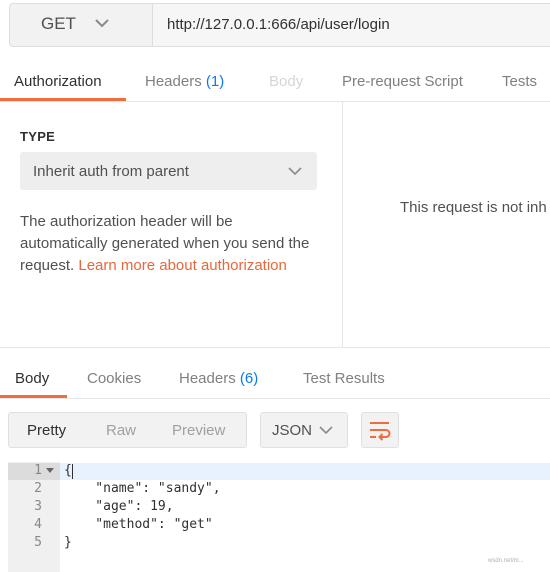 Image resolution: width=550 pixels, height=572 pixels. What do you see at coordinates (342, 225) in the screenshot?
I see `vertical-divider` at bounding box center [342, 225].